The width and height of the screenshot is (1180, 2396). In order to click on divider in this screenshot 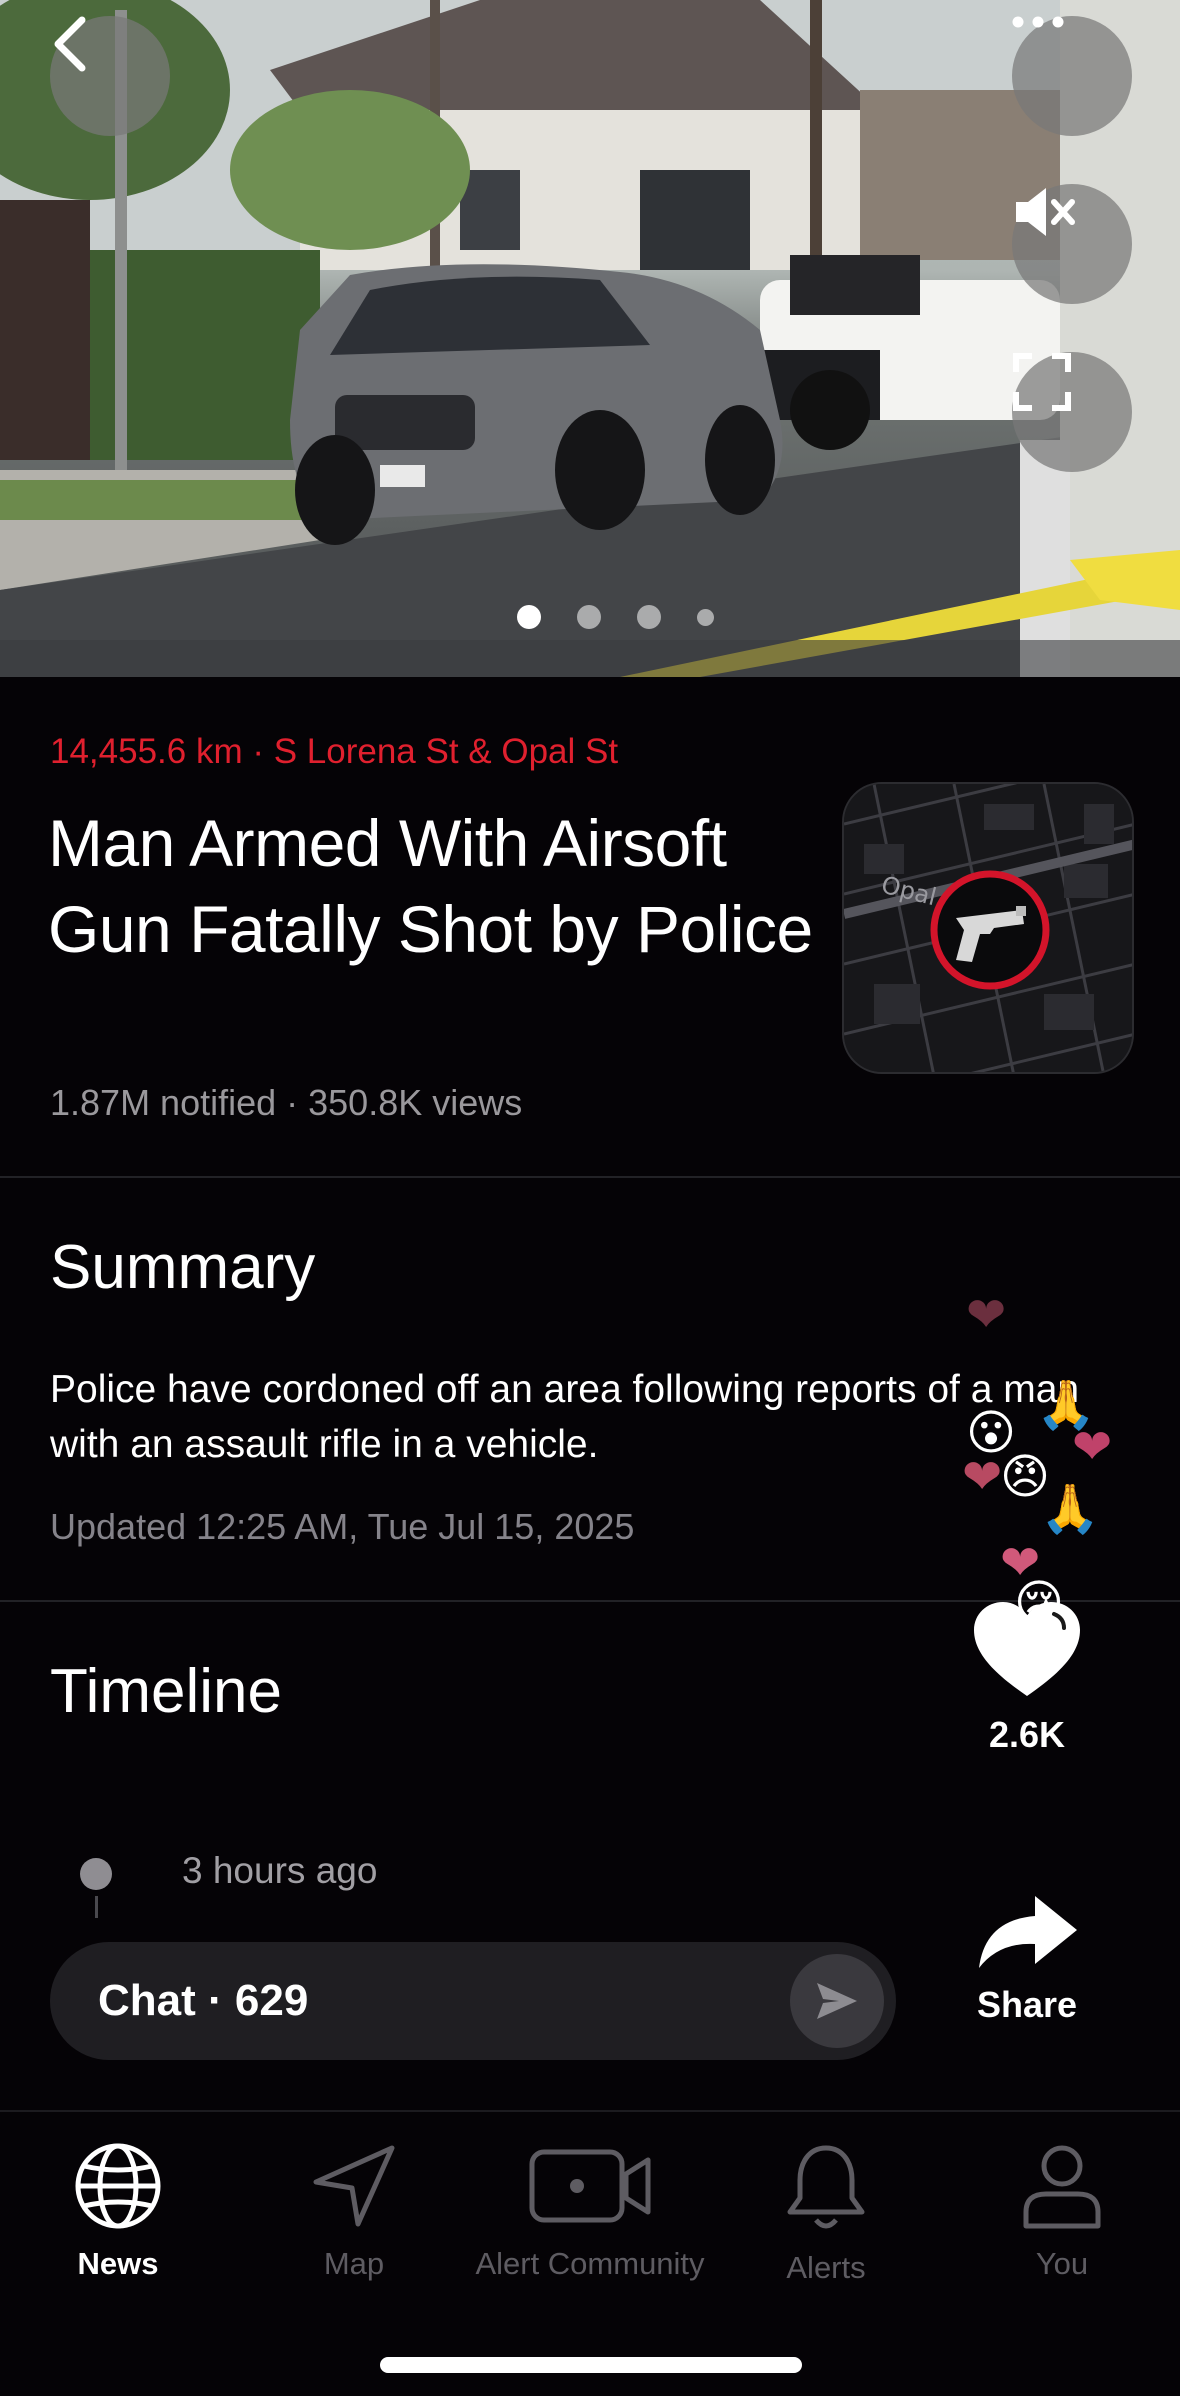, I will do `click(590, 1177)`.